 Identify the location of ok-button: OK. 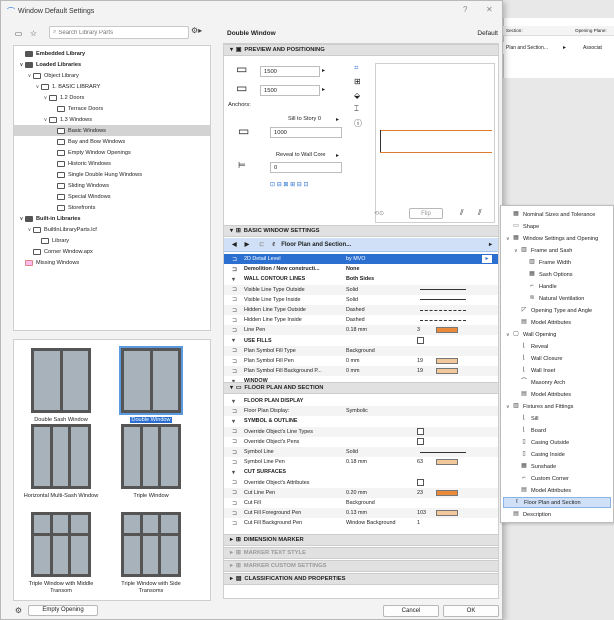
(471, 611).